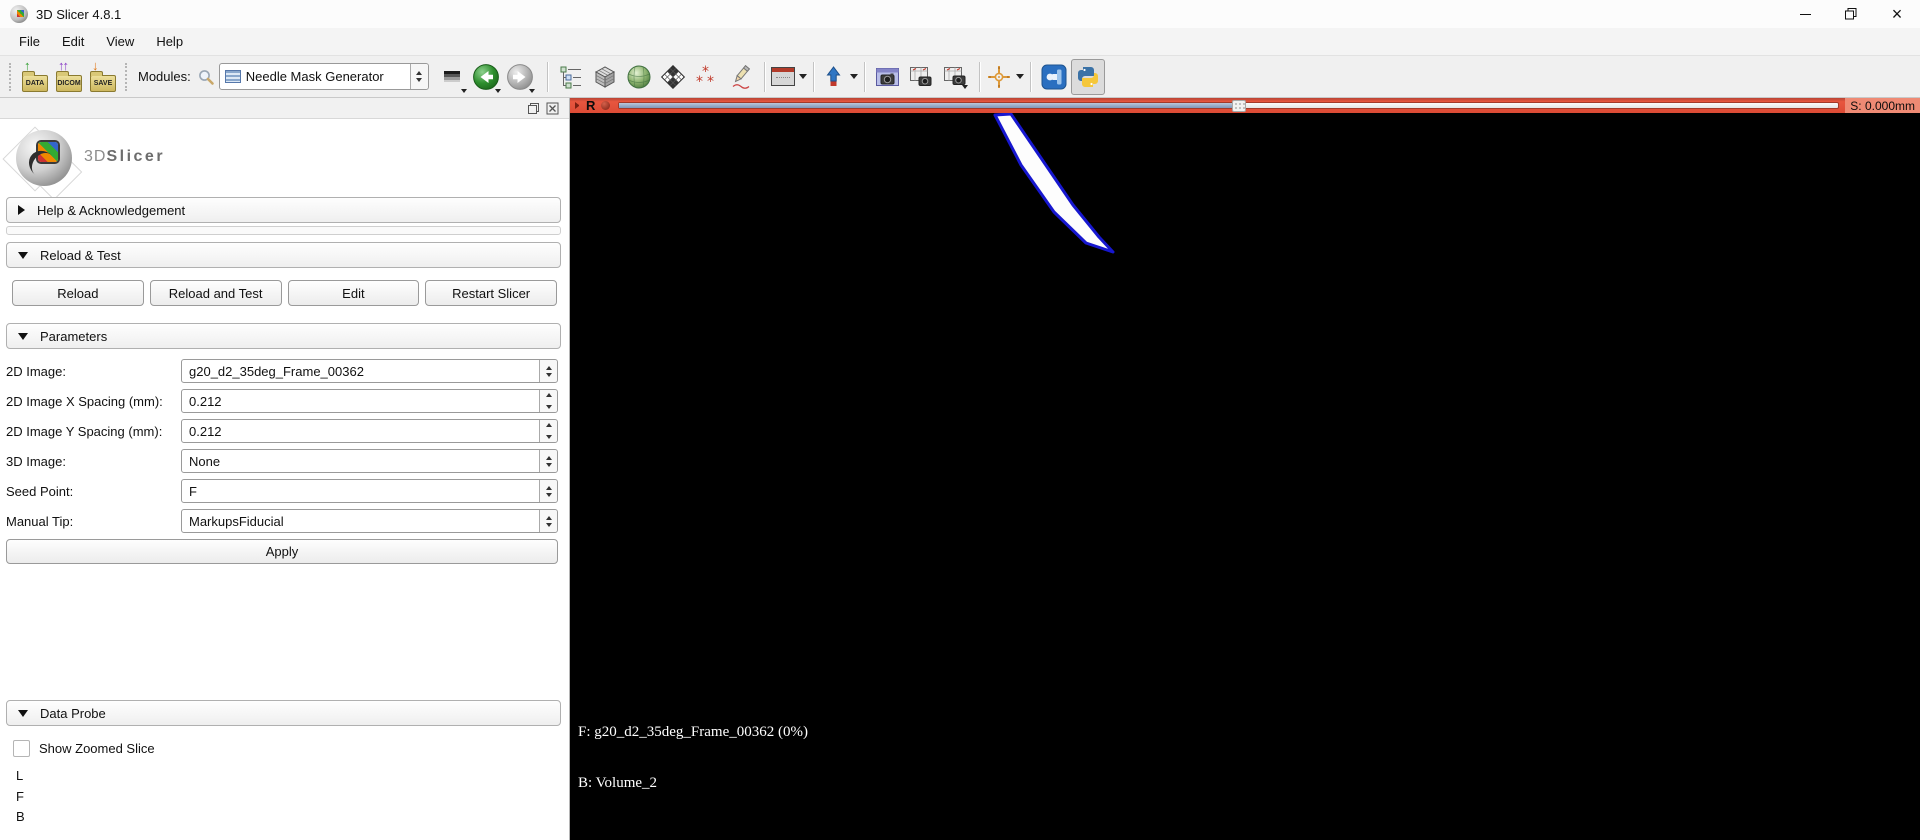 The width and height of the screenshot is (1920, 840). I want to click on subject-hierarchy-button, so click(571, 77).